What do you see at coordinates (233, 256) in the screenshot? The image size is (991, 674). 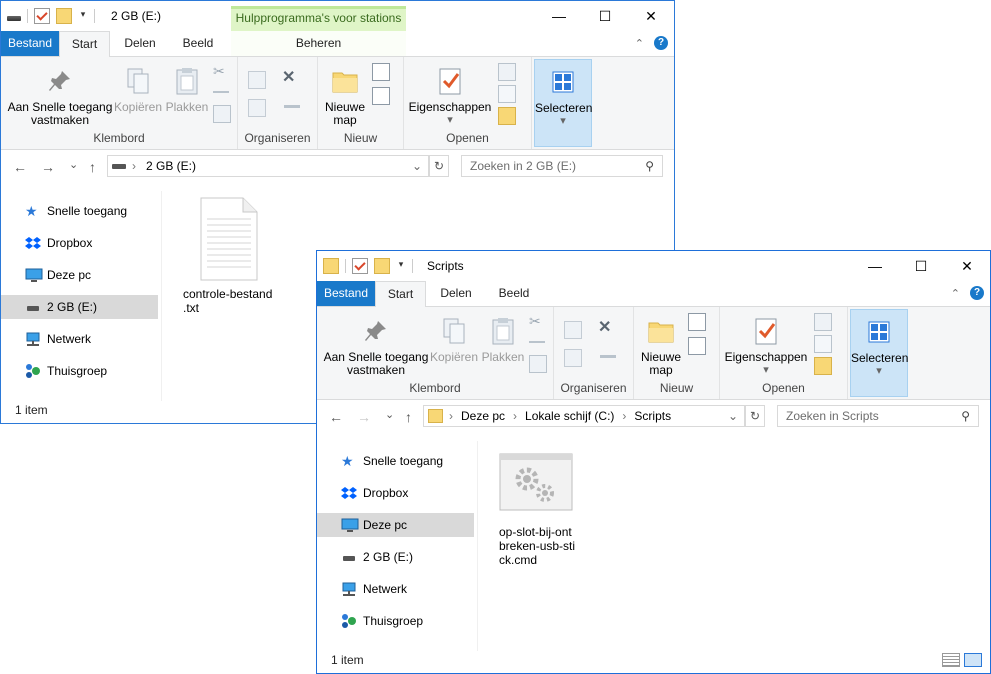 I see `file-item: controle-bestand .txt` at bounding box center [233, 256].